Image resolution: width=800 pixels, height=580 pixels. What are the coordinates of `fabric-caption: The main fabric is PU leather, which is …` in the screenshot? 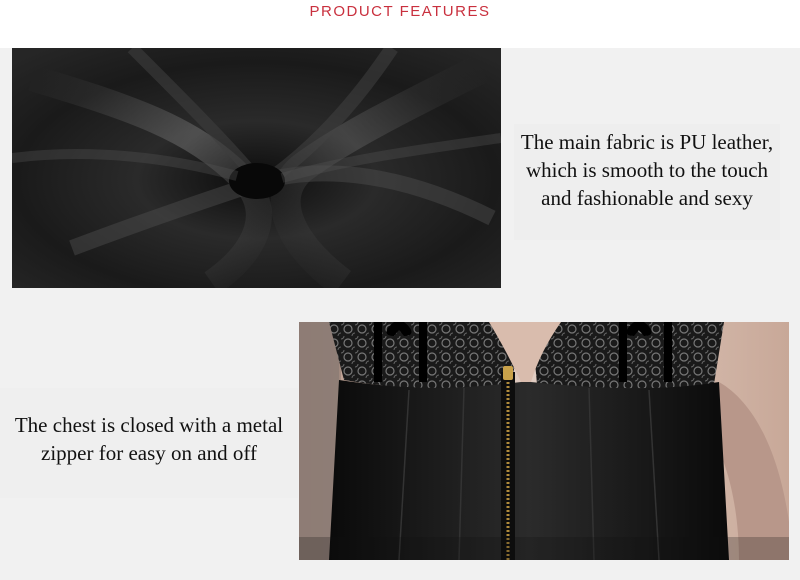 It's located at (647, 182).